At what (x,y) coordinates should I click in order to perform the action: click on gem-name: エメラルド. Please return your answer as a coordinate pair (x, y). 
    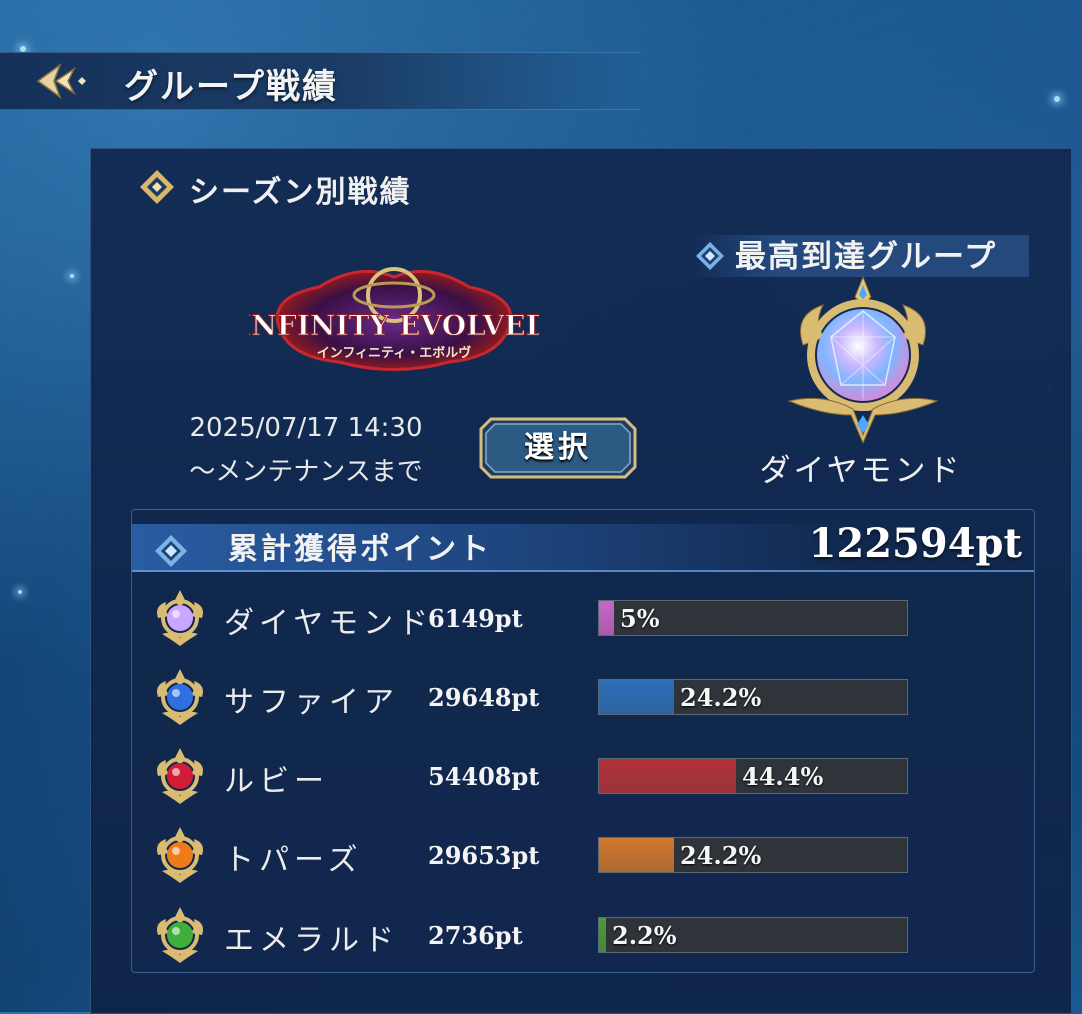
    Looking at the image, I should click on (311, 940).